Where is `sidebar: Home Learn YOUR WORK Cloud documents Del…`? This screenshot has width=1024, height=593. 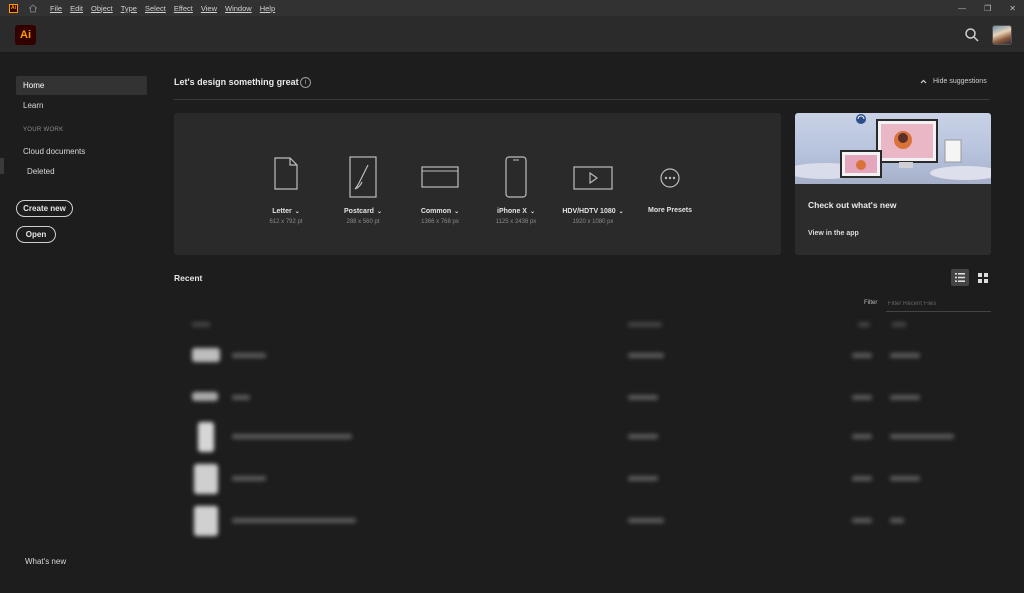
sidebar: Home Learn YOUR WORK Cloud documents Del… is located at coordinates (78, 323).